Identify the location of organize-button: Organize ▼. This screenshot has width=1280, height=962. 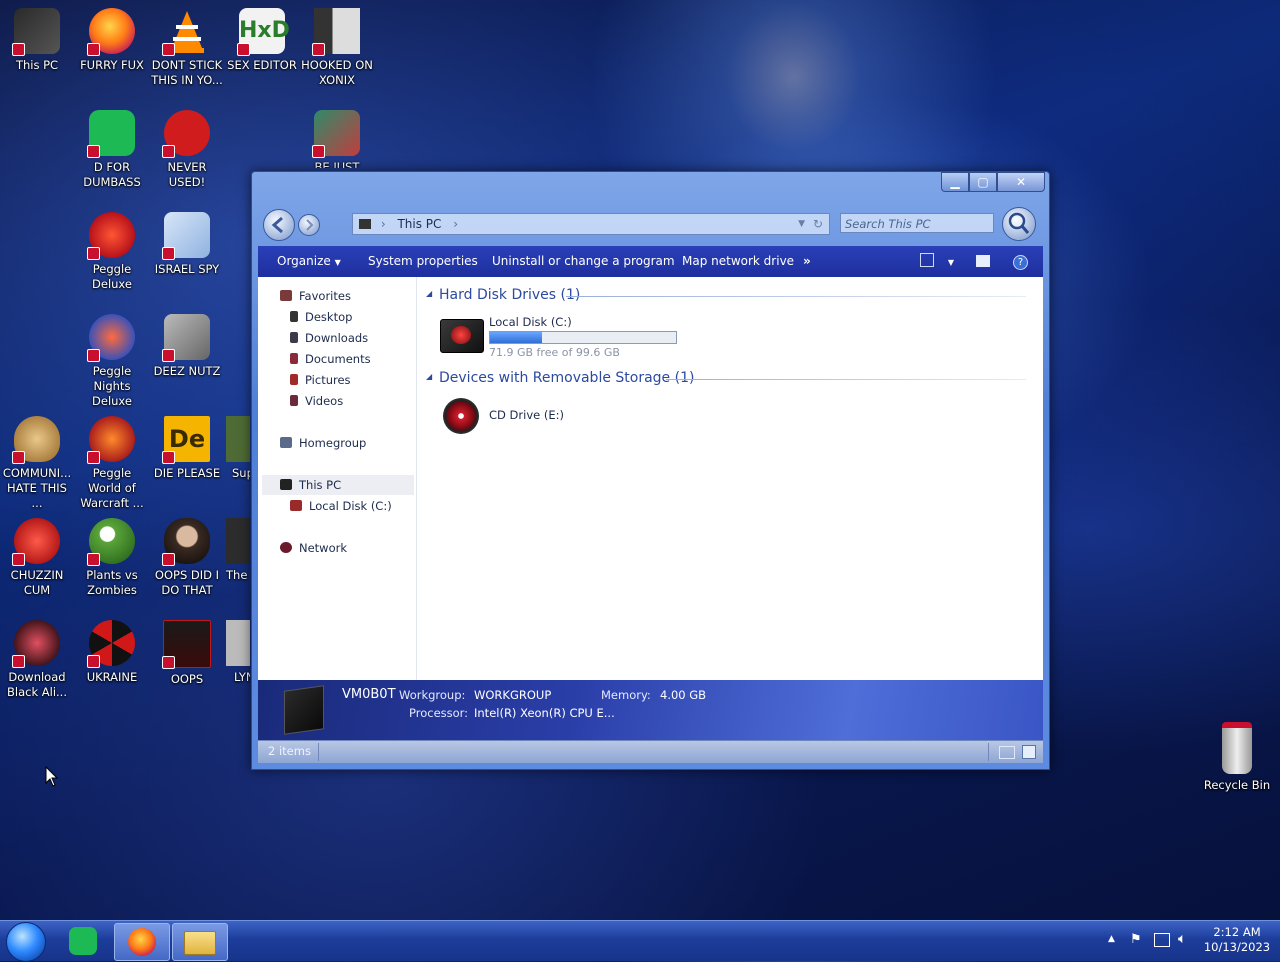
(309, 261).